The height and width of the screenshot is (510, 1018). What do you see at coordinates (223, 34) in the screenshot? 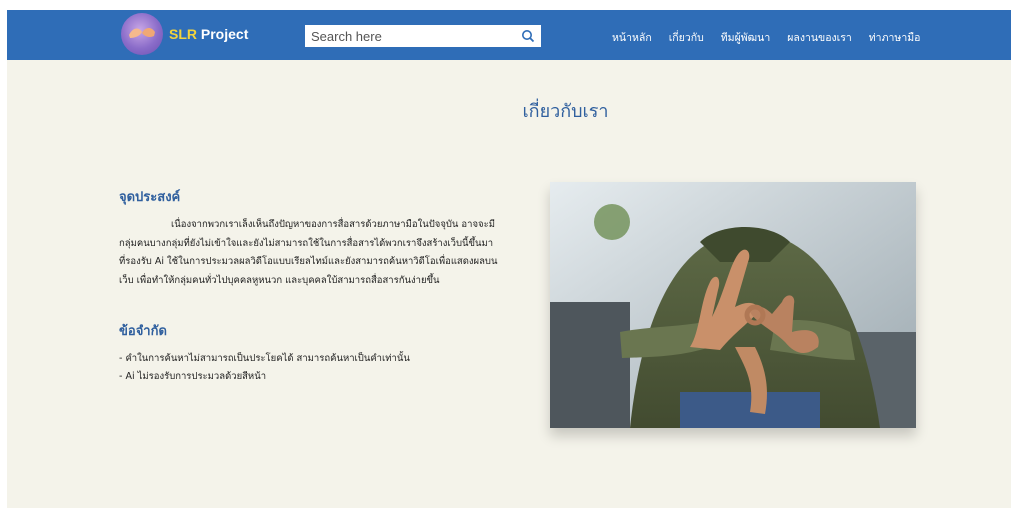
I see `brand-rest: Project` at bounding box center [223, 34].